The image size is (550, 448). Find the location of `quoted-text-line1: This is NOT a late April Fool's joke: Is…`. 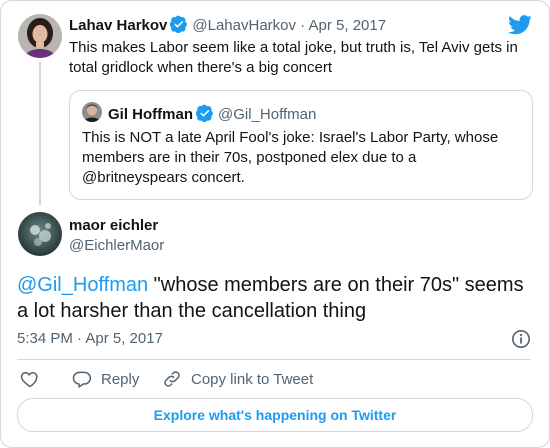

quoted-text-line1: This is NOT a late April Fool's joke: Is… is located at coordinates (290, 137).